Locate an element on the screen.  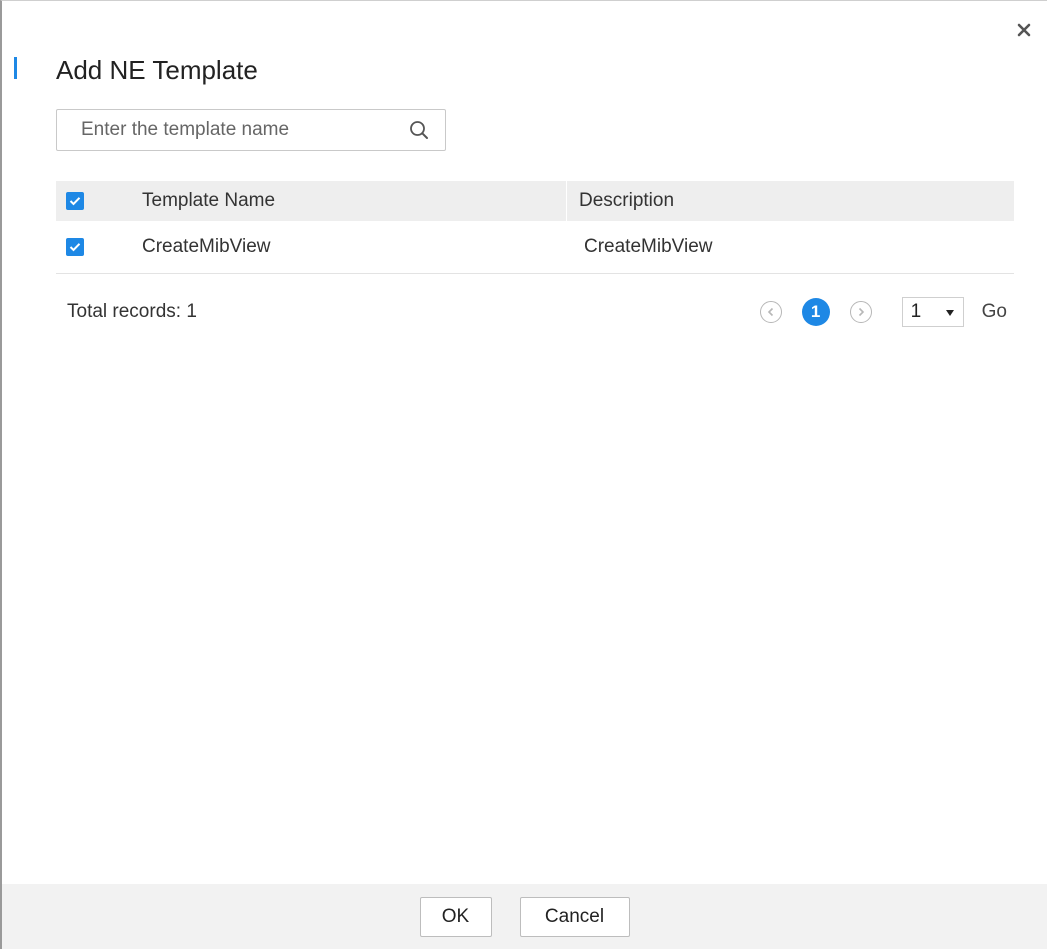
row-checkbox is located at coordinates (75, 247).